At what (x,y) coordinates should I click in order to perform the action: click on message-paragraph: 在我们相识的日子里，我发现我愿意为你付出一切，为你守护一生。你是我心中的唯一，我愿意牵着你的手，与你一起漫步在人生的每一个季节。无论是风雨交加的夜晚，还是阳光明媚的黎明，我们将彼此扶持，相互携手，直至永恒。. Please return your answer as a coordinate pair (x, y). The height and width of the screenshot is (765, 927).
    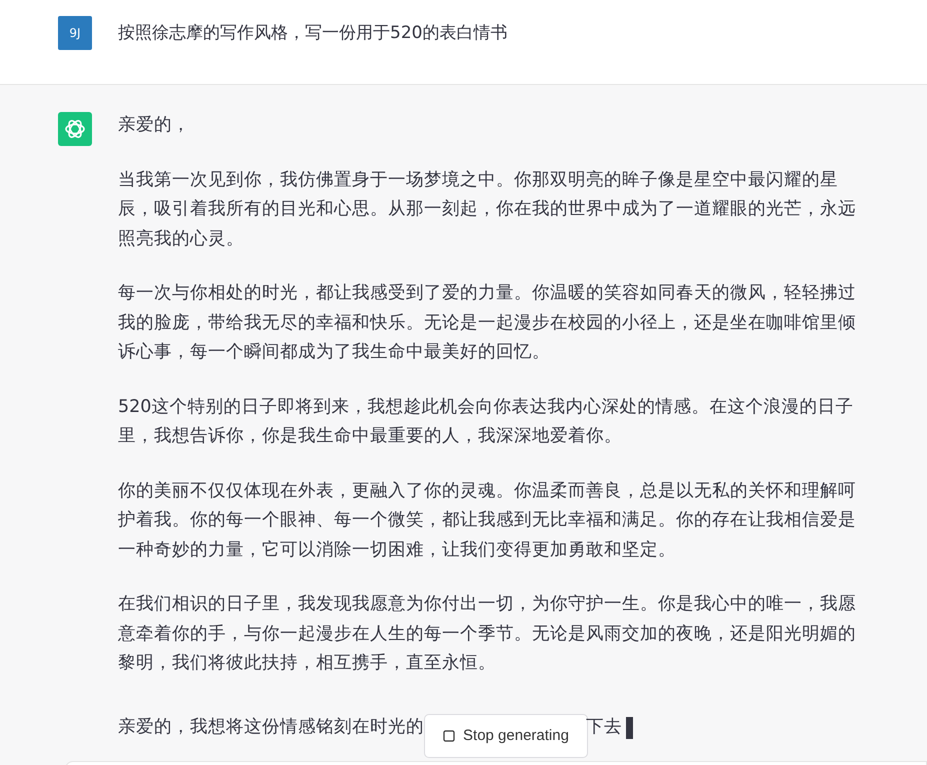
    Looking at the image, I should click on (487, 634).